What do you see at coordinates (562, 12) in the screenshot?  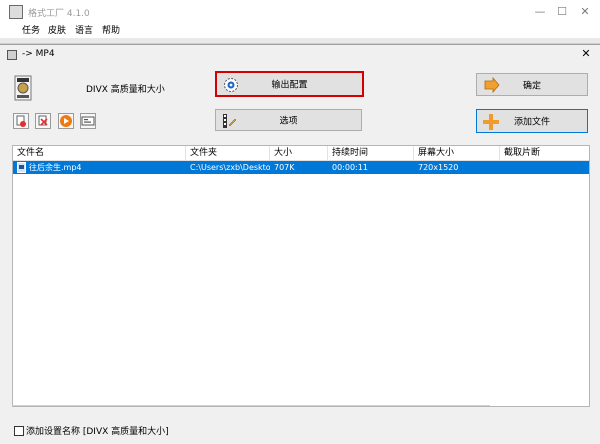 I see `maximize-button: ☐` at bounding box center [562, 12].